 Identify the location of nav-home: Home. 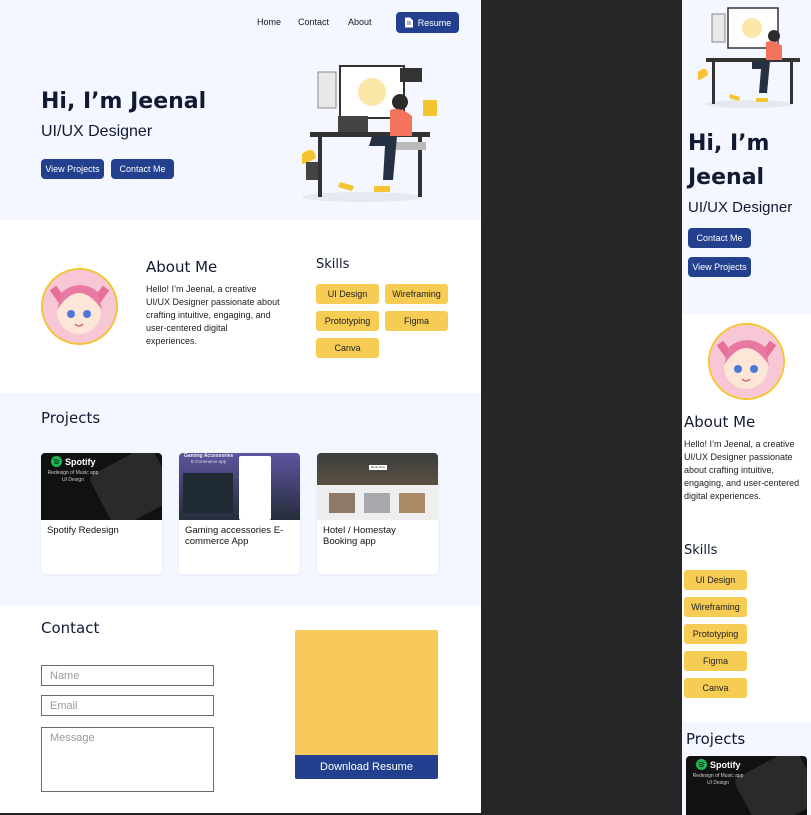
(269, 22).